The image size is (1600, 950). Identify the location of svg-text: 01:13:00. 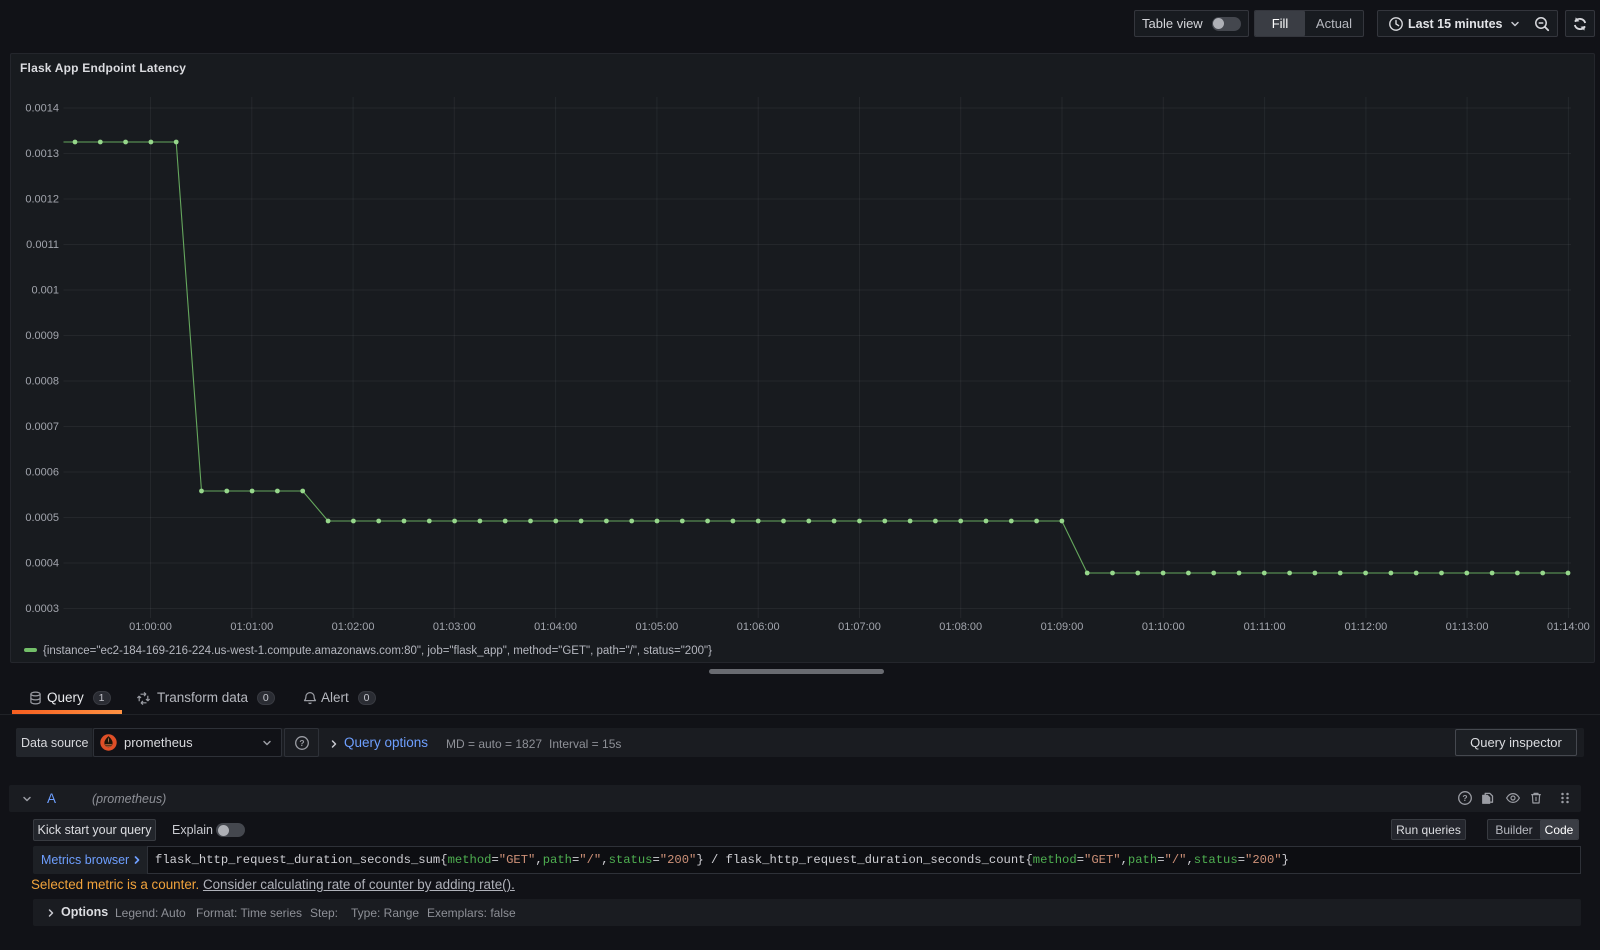
(1467, 627).